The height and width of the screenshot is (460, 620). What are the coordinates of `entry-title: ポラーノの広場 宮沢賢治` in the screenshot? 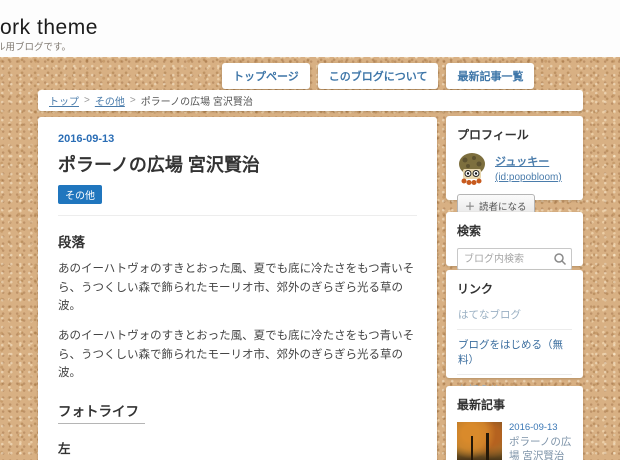 It's located at (237, 164).